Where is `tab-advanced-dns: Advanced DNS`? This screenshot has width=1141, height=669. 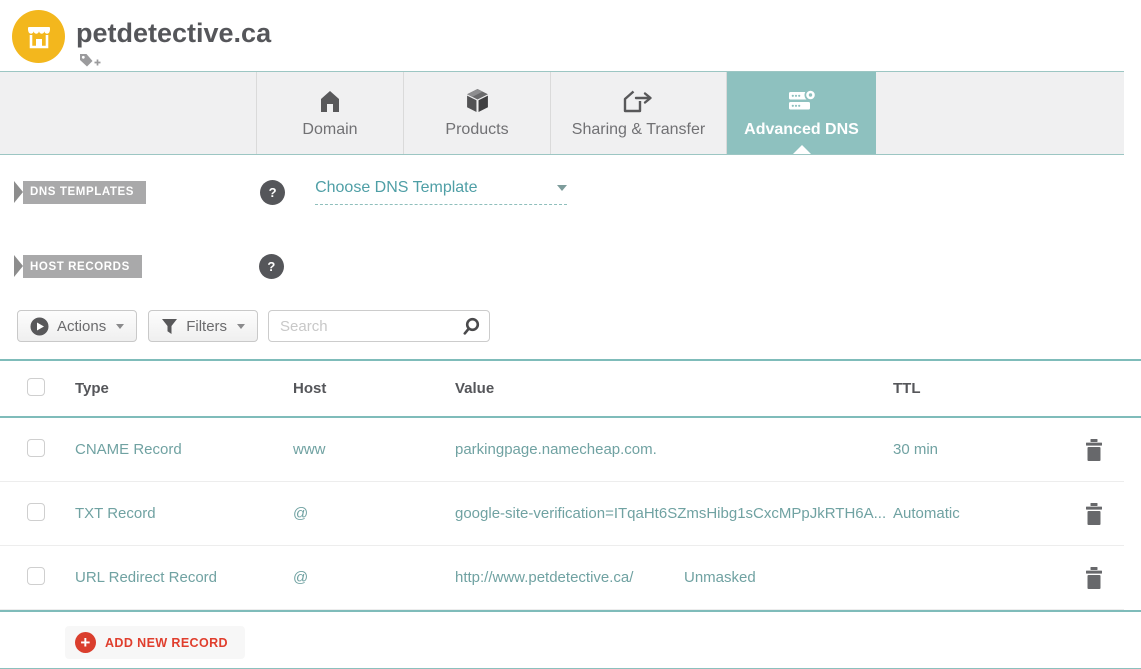 tab-advanced-dns: Advanced DNS is located at coordinates (801, 113).